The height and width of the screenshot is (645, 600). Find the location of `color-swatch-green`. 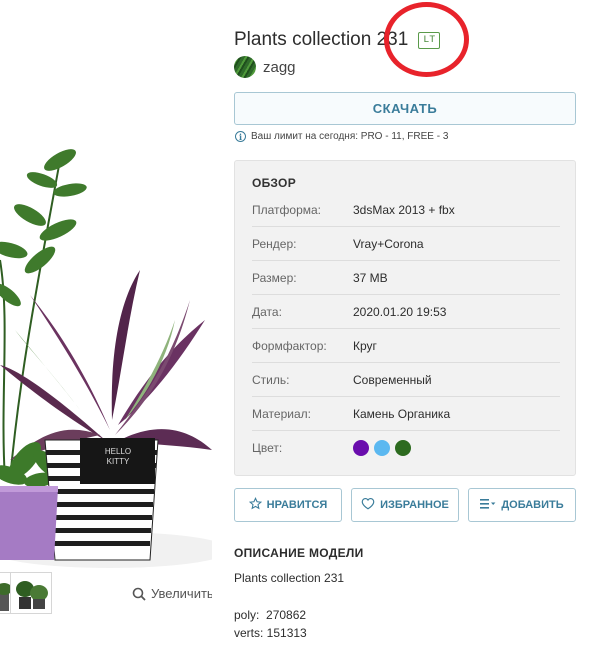

color-swatch-green is located at coordinates (403, 448).